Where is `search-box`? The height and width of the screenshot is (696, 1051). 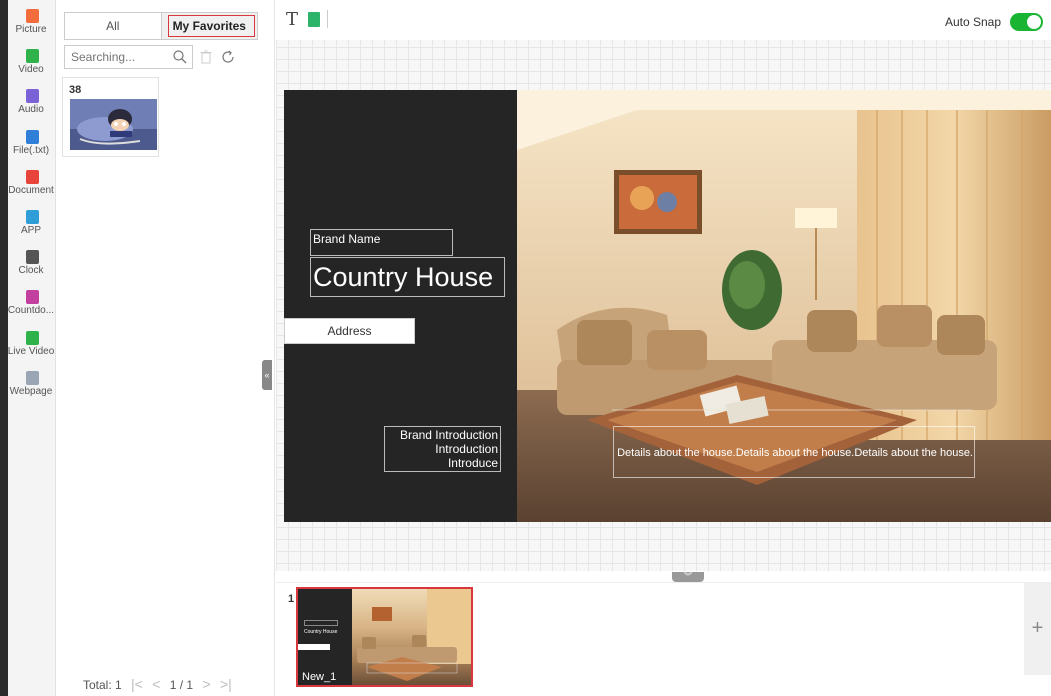 search-box is located at coordinates (128, 57).